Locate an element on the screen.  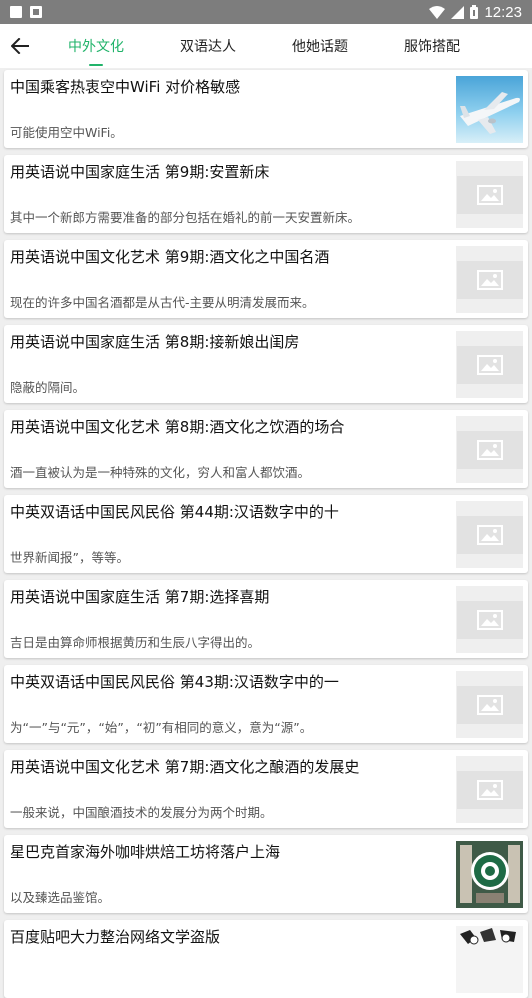
tab-bilingual: 双语达人 is located at coordinates (208, 46).